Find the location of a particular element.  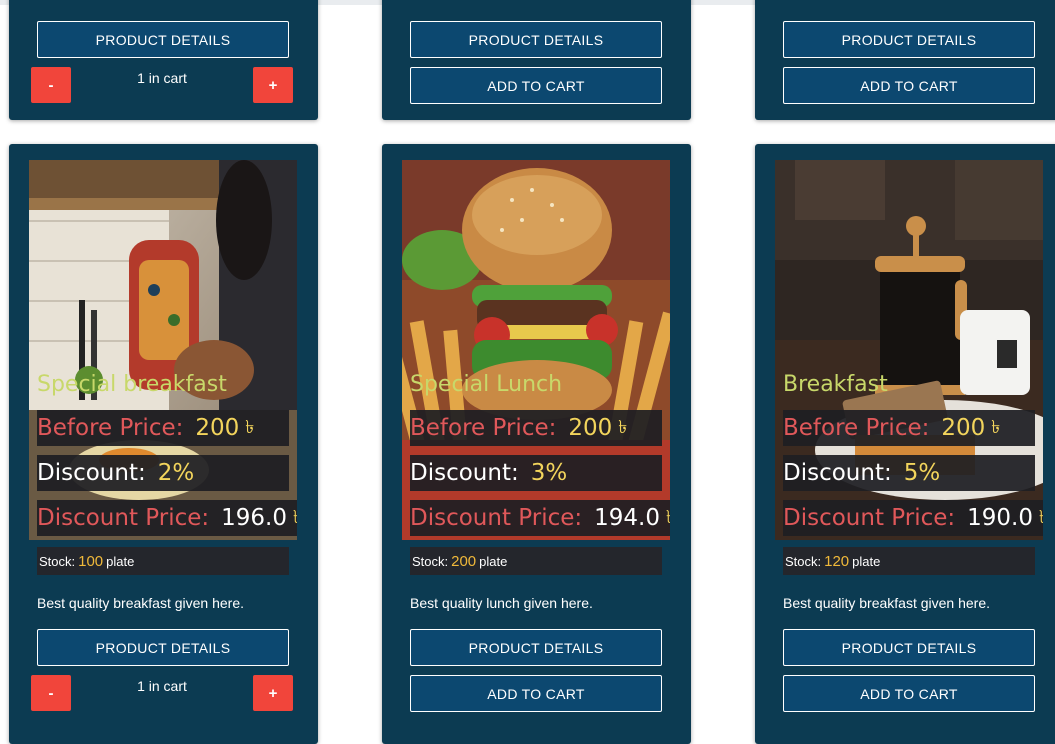

discount-price-band: Discount Price: 196.0 ৳ is located at coordinates (167, 518).